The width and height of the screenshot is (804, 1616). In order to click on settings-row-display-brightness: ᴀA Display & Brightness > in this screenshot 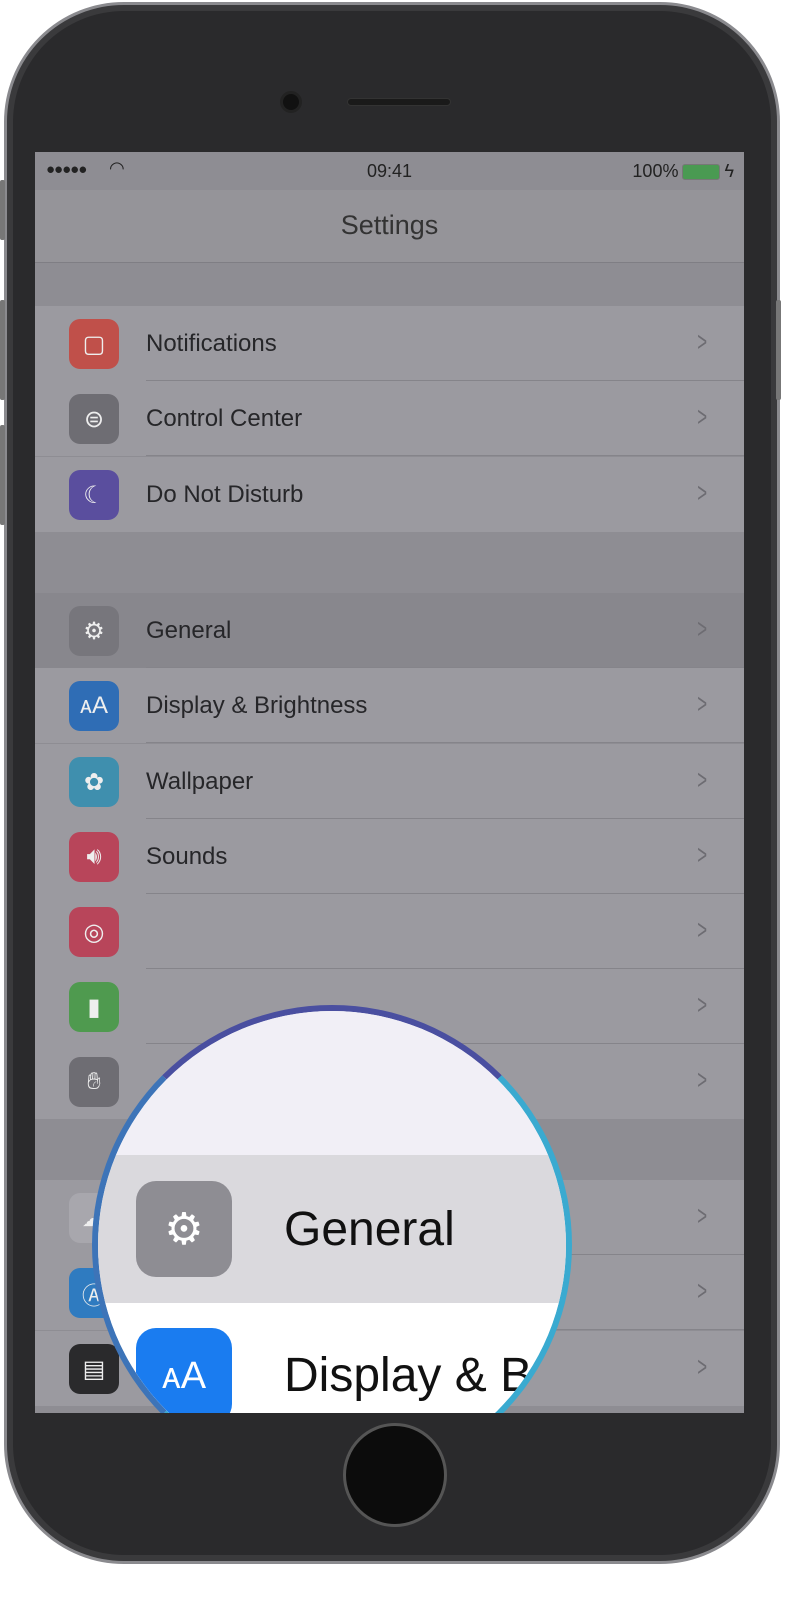, I will do `click(389, 705)`.